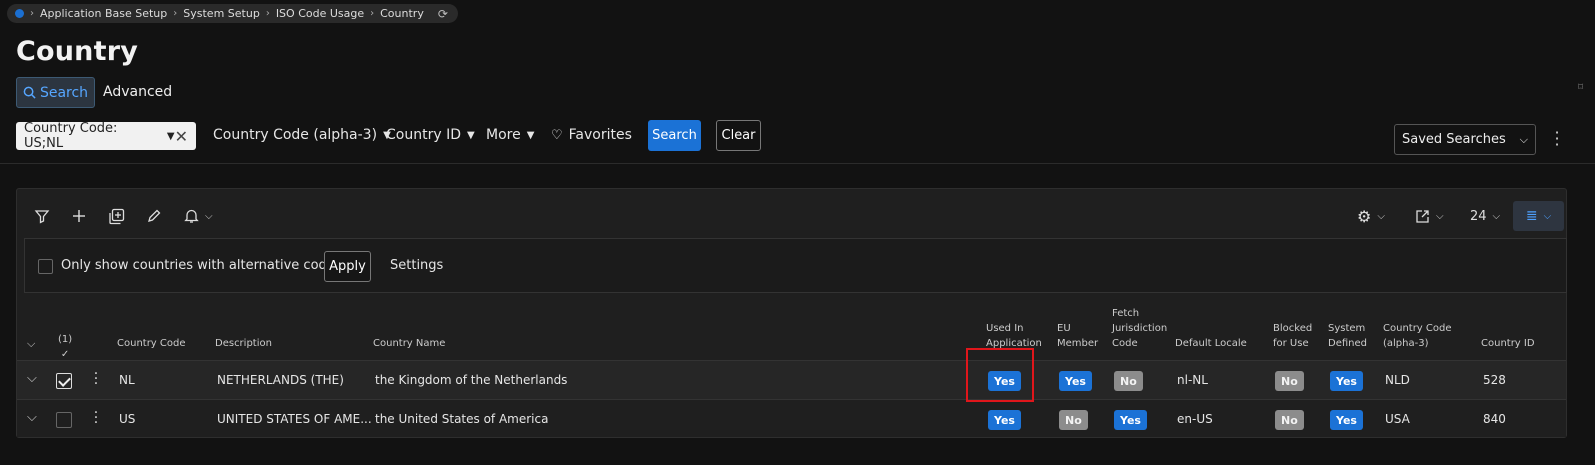 The image size is (1595, 465). What do you see at coordinates (1580, 87) in the screenshot?
I see `pin-icon: ⌑` at bounding box center [1580, 87].